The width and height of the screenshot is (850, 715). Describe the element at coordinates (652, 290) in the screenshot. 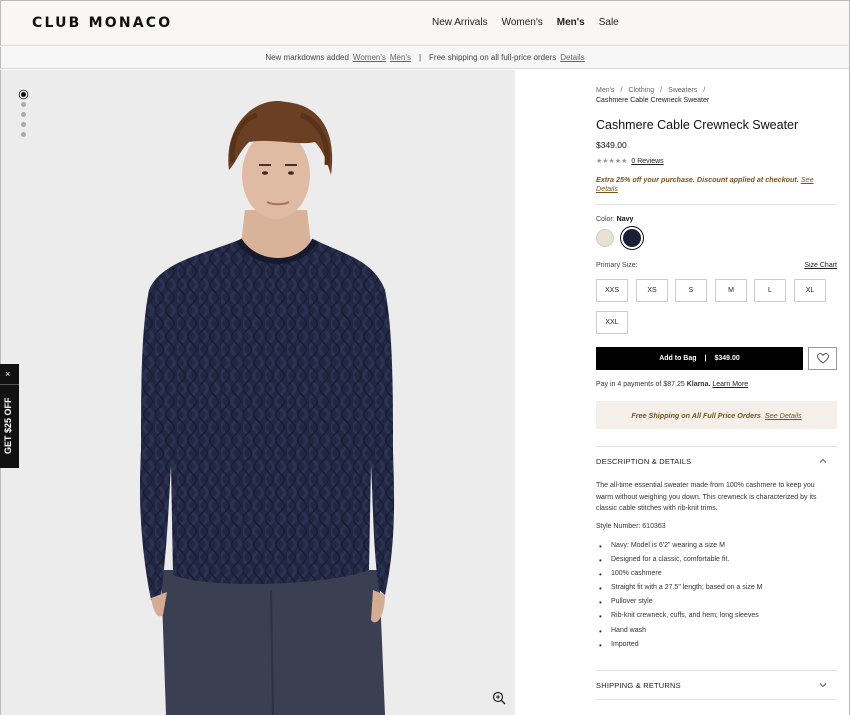

I see `size-xs: XS` at that location.